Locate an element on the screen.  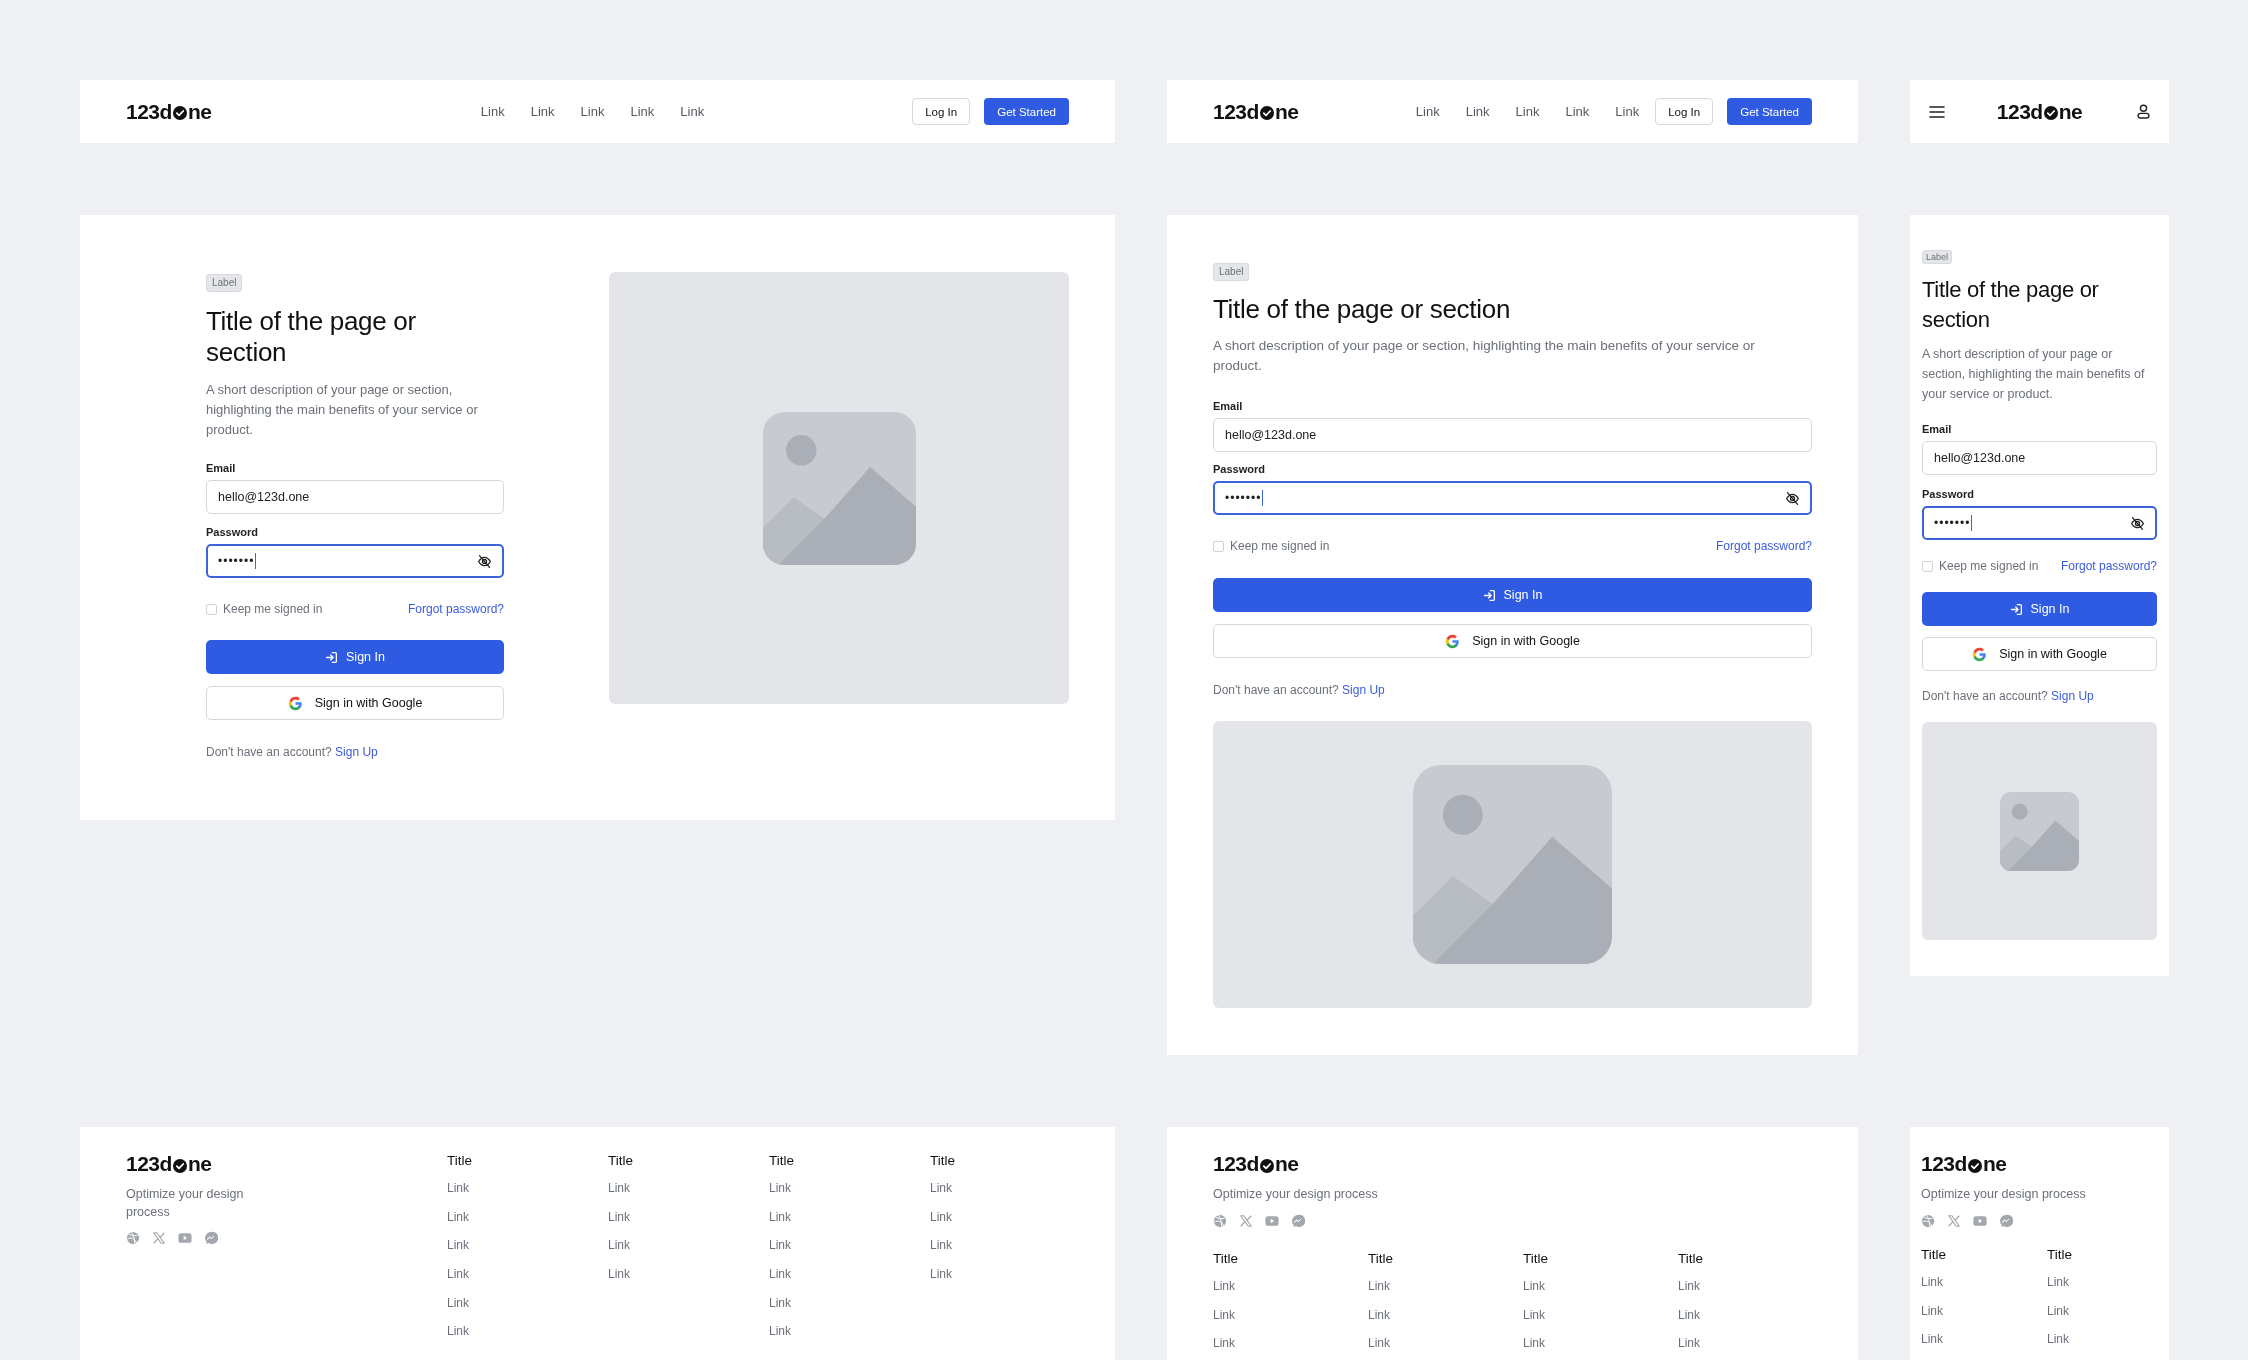
footer-column-title: Title is located at coordinates (1934, 1255).